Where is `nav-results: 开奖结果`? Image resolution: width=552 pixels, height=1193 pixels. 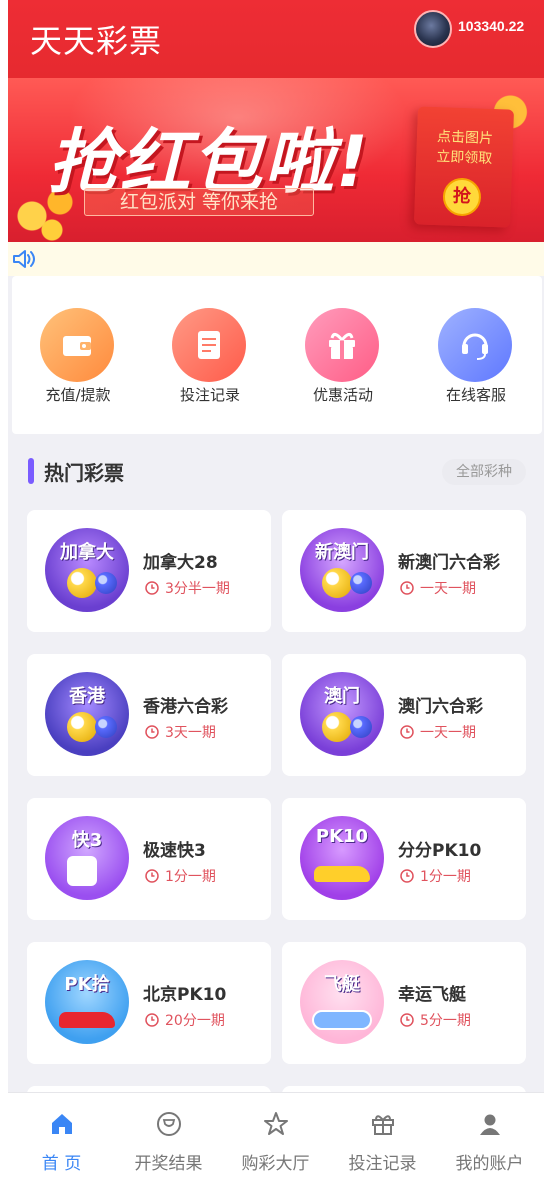
nav-results: 开奖结果 is located at coordinates (168, 1138).